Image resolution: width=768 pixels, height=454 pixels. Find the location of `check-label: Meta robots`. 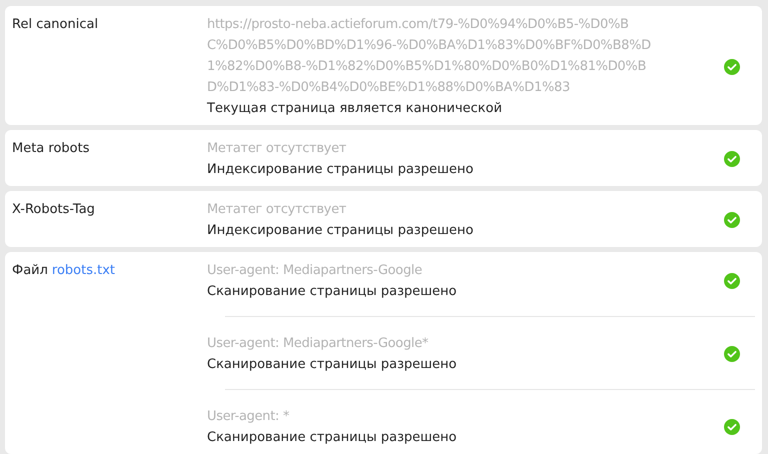

check-label: Meta robots is located at coordinates (51, 148).